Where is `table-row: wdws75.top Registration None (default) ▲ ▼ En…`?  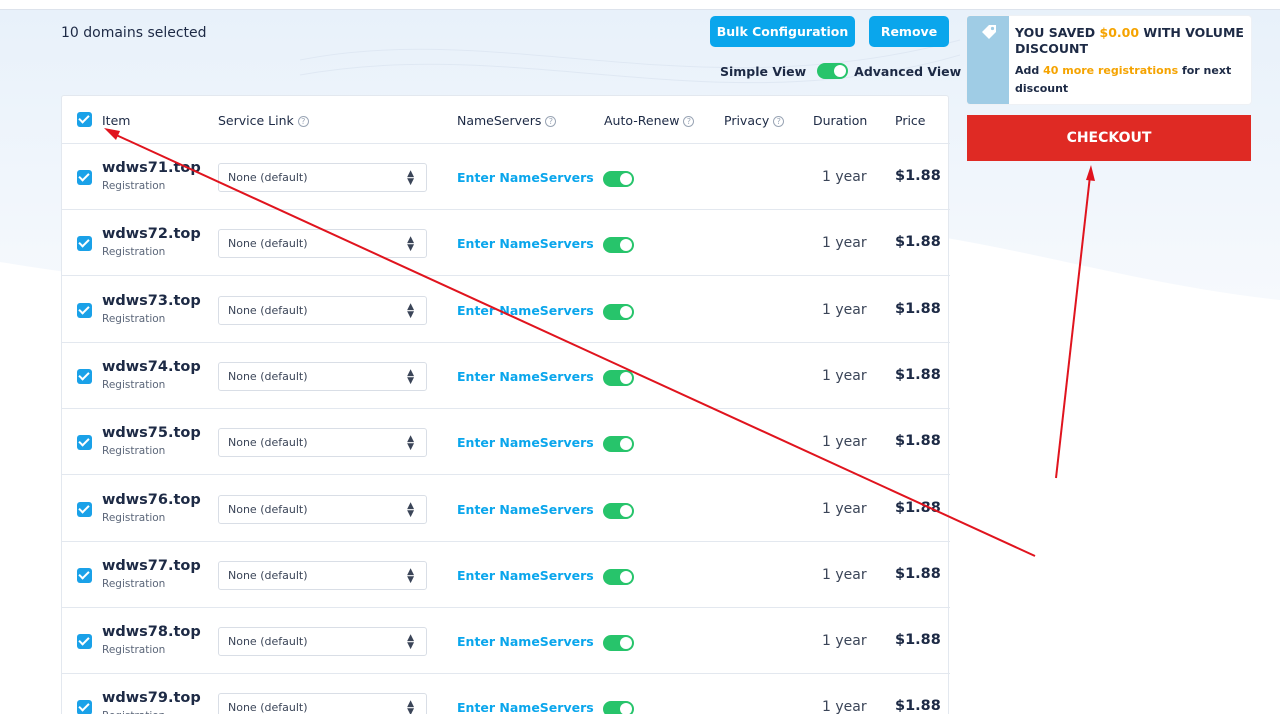 table-row: wdws75.top Registration None (default) ▲ ▼ En… is located at coordinates (506, 442).